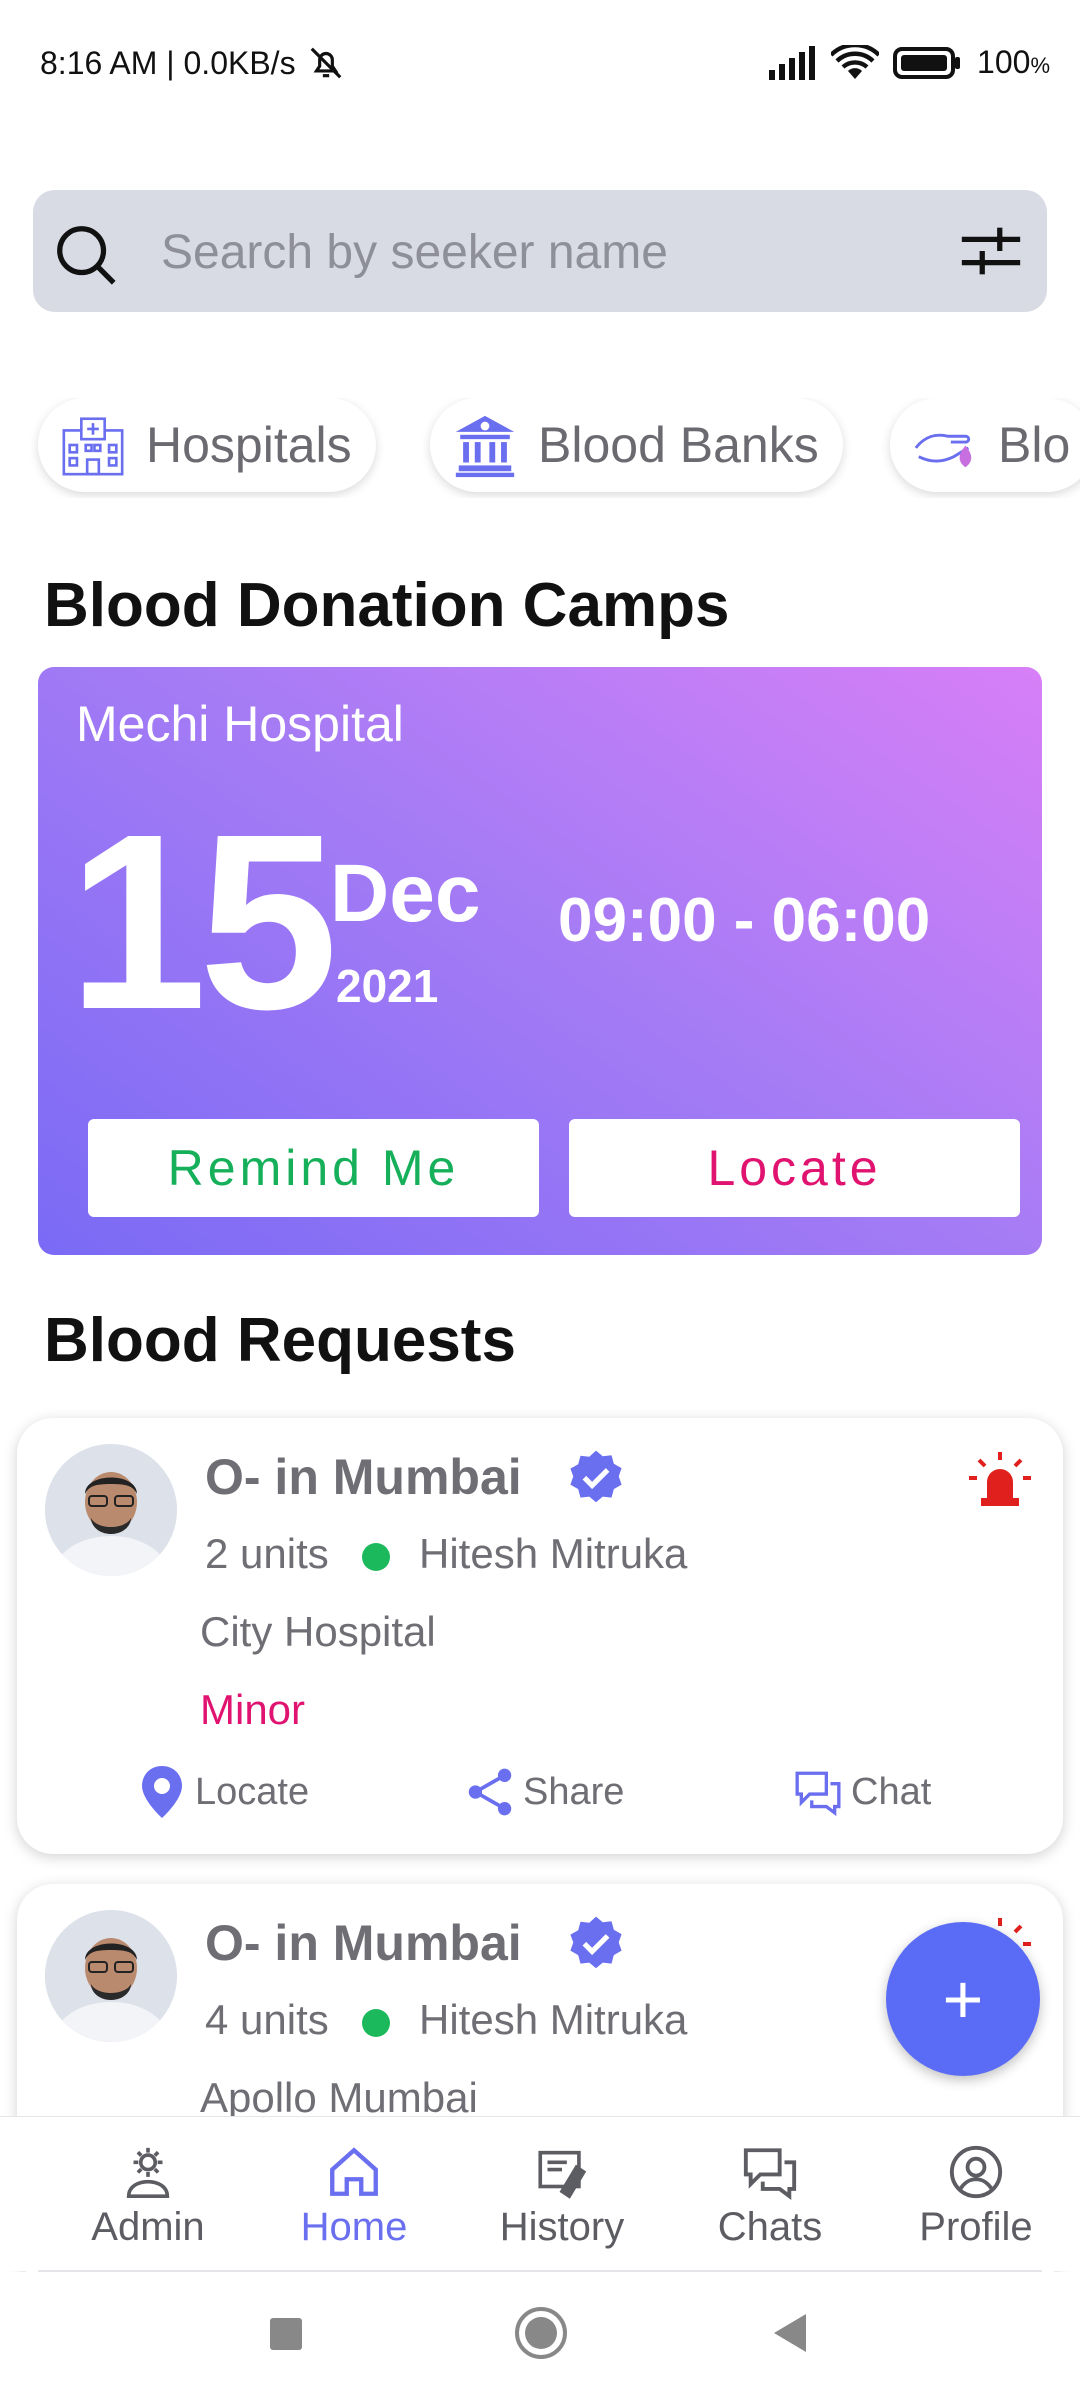  I want to click on battery-percent: 100%, so click(1013, 62).